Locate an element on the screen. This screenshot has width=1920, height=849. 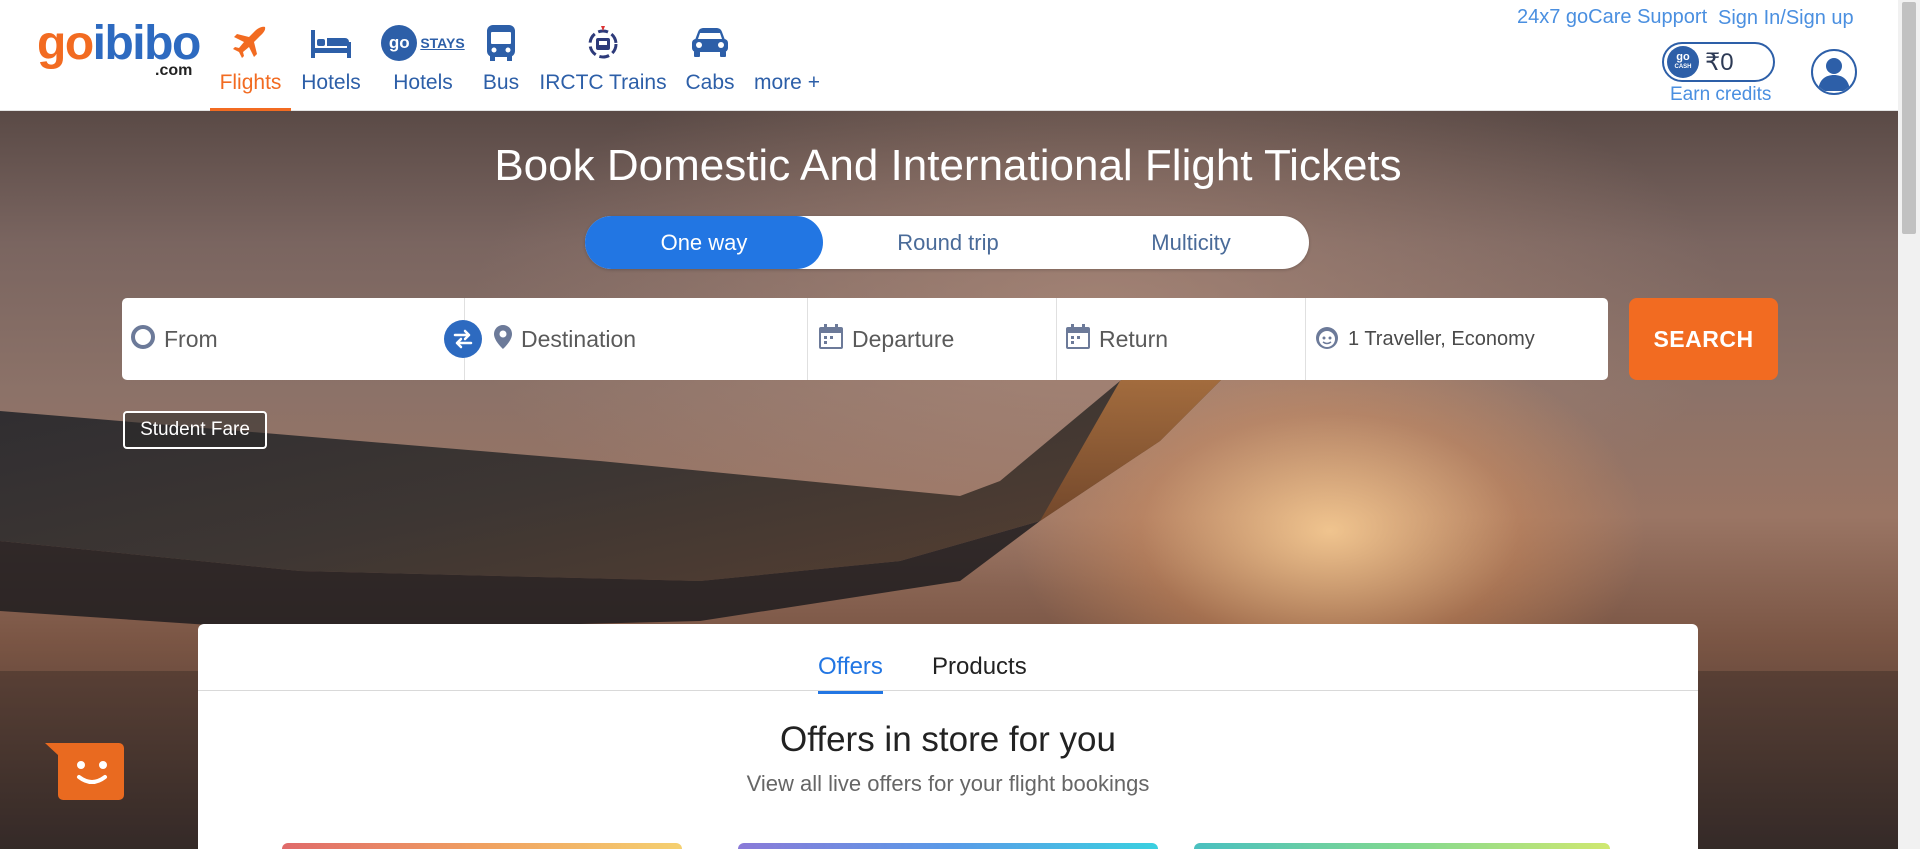
nav-more: more + is located at coordinates (787, 64).